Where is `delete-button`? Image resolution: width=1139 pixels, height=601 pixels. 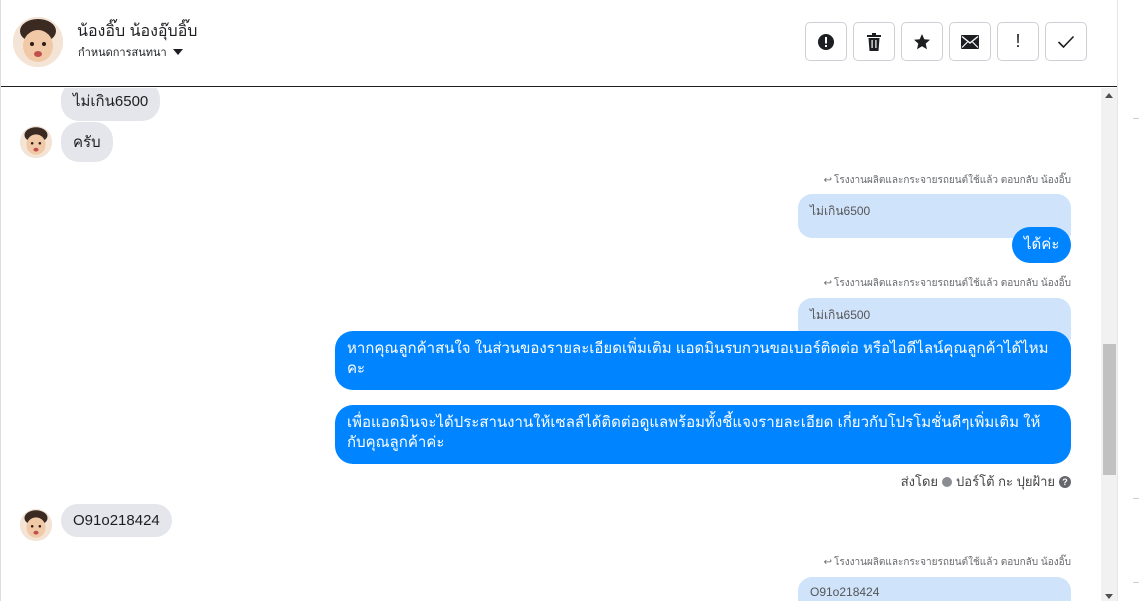 delete-button is located at coordinates (874, 41).